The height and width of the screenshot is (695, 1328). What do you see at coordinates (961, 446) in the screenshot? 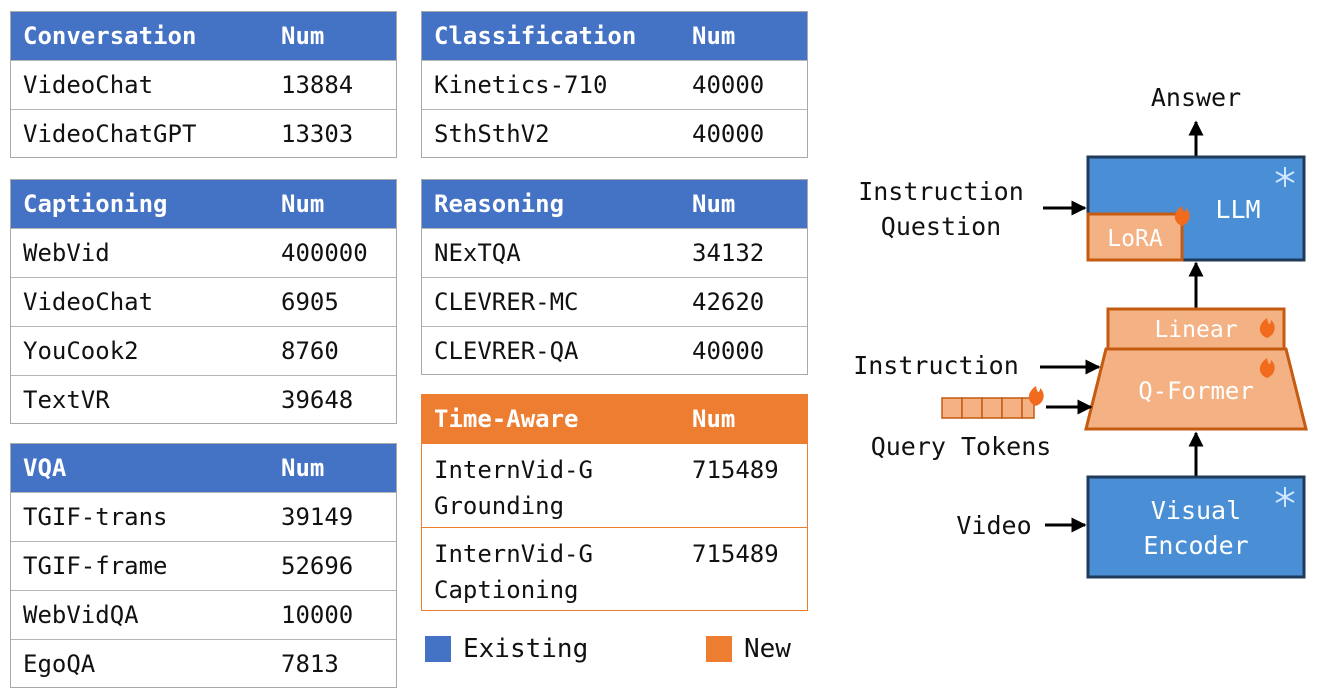
I see `query-tokens-label: Query Tokens` at bounding box center [961, 446].